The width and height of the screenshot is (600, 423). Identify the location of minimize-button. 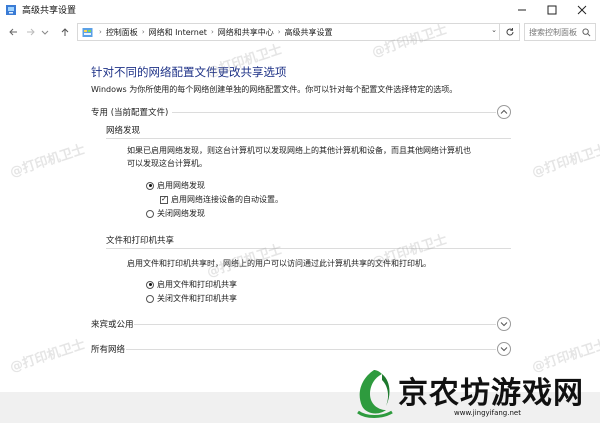
(522, 10).